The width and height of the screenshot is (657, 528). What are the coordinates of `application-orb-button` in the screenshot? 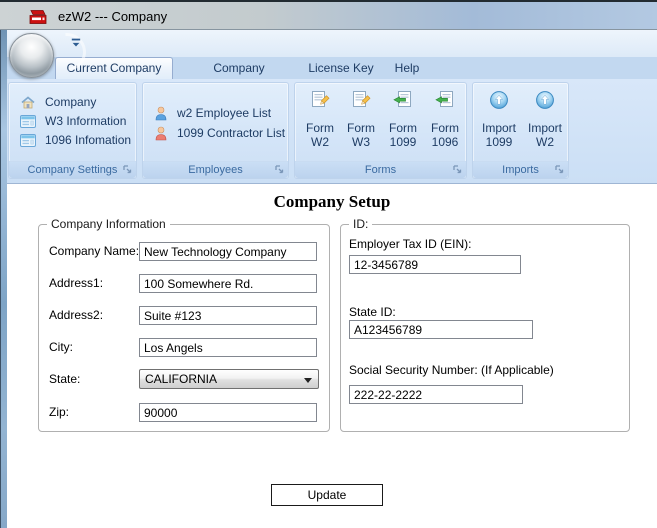 It's located at (31, 55).